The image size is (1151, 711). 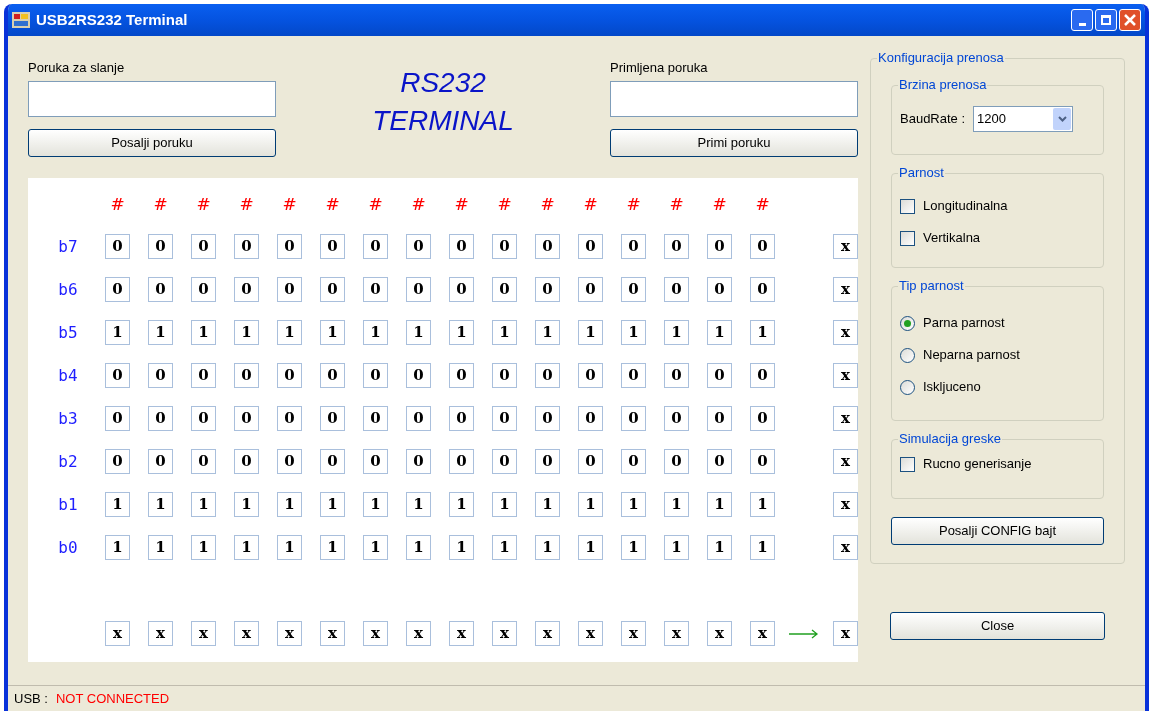 I want to click on window-title: USB2RS232 Terminal, so click(x=112, y=19).